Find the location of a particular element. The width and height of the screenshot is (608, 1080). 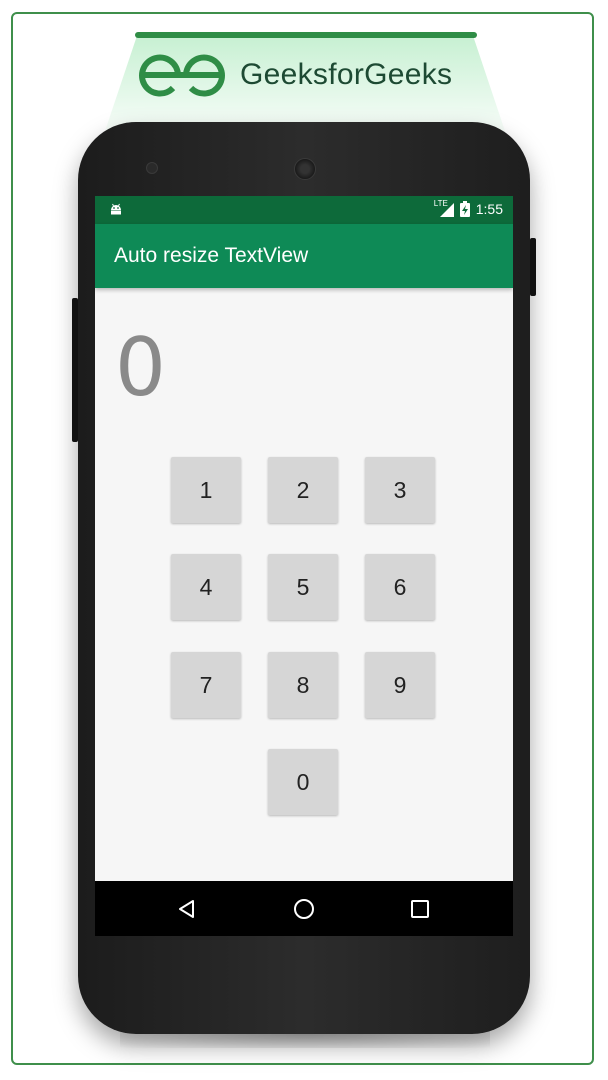

recents-icon is located at coordinates (420, 909).